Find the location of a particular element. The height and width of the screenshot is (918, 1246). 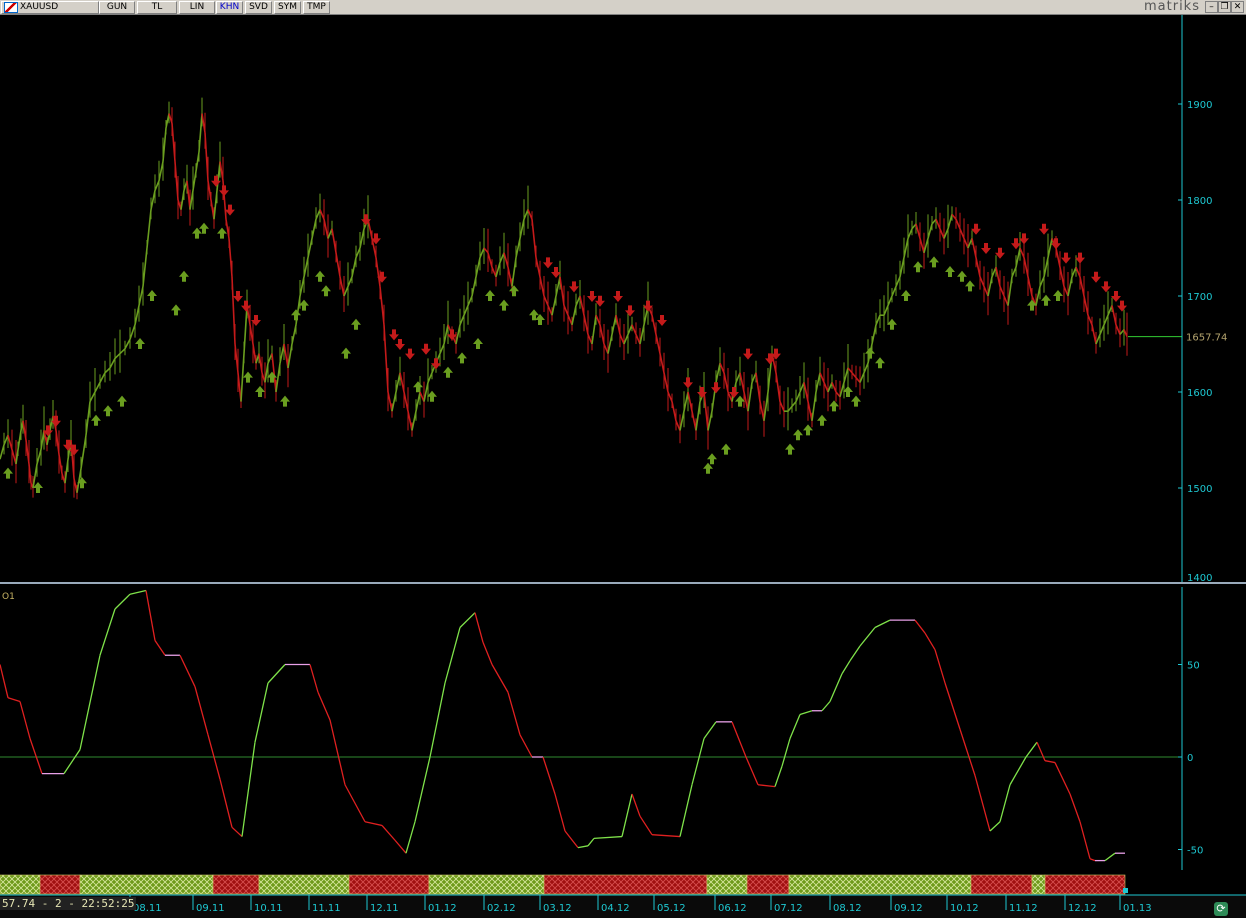

date-tick-label: 09.12 is located at coordinates (908, 908).